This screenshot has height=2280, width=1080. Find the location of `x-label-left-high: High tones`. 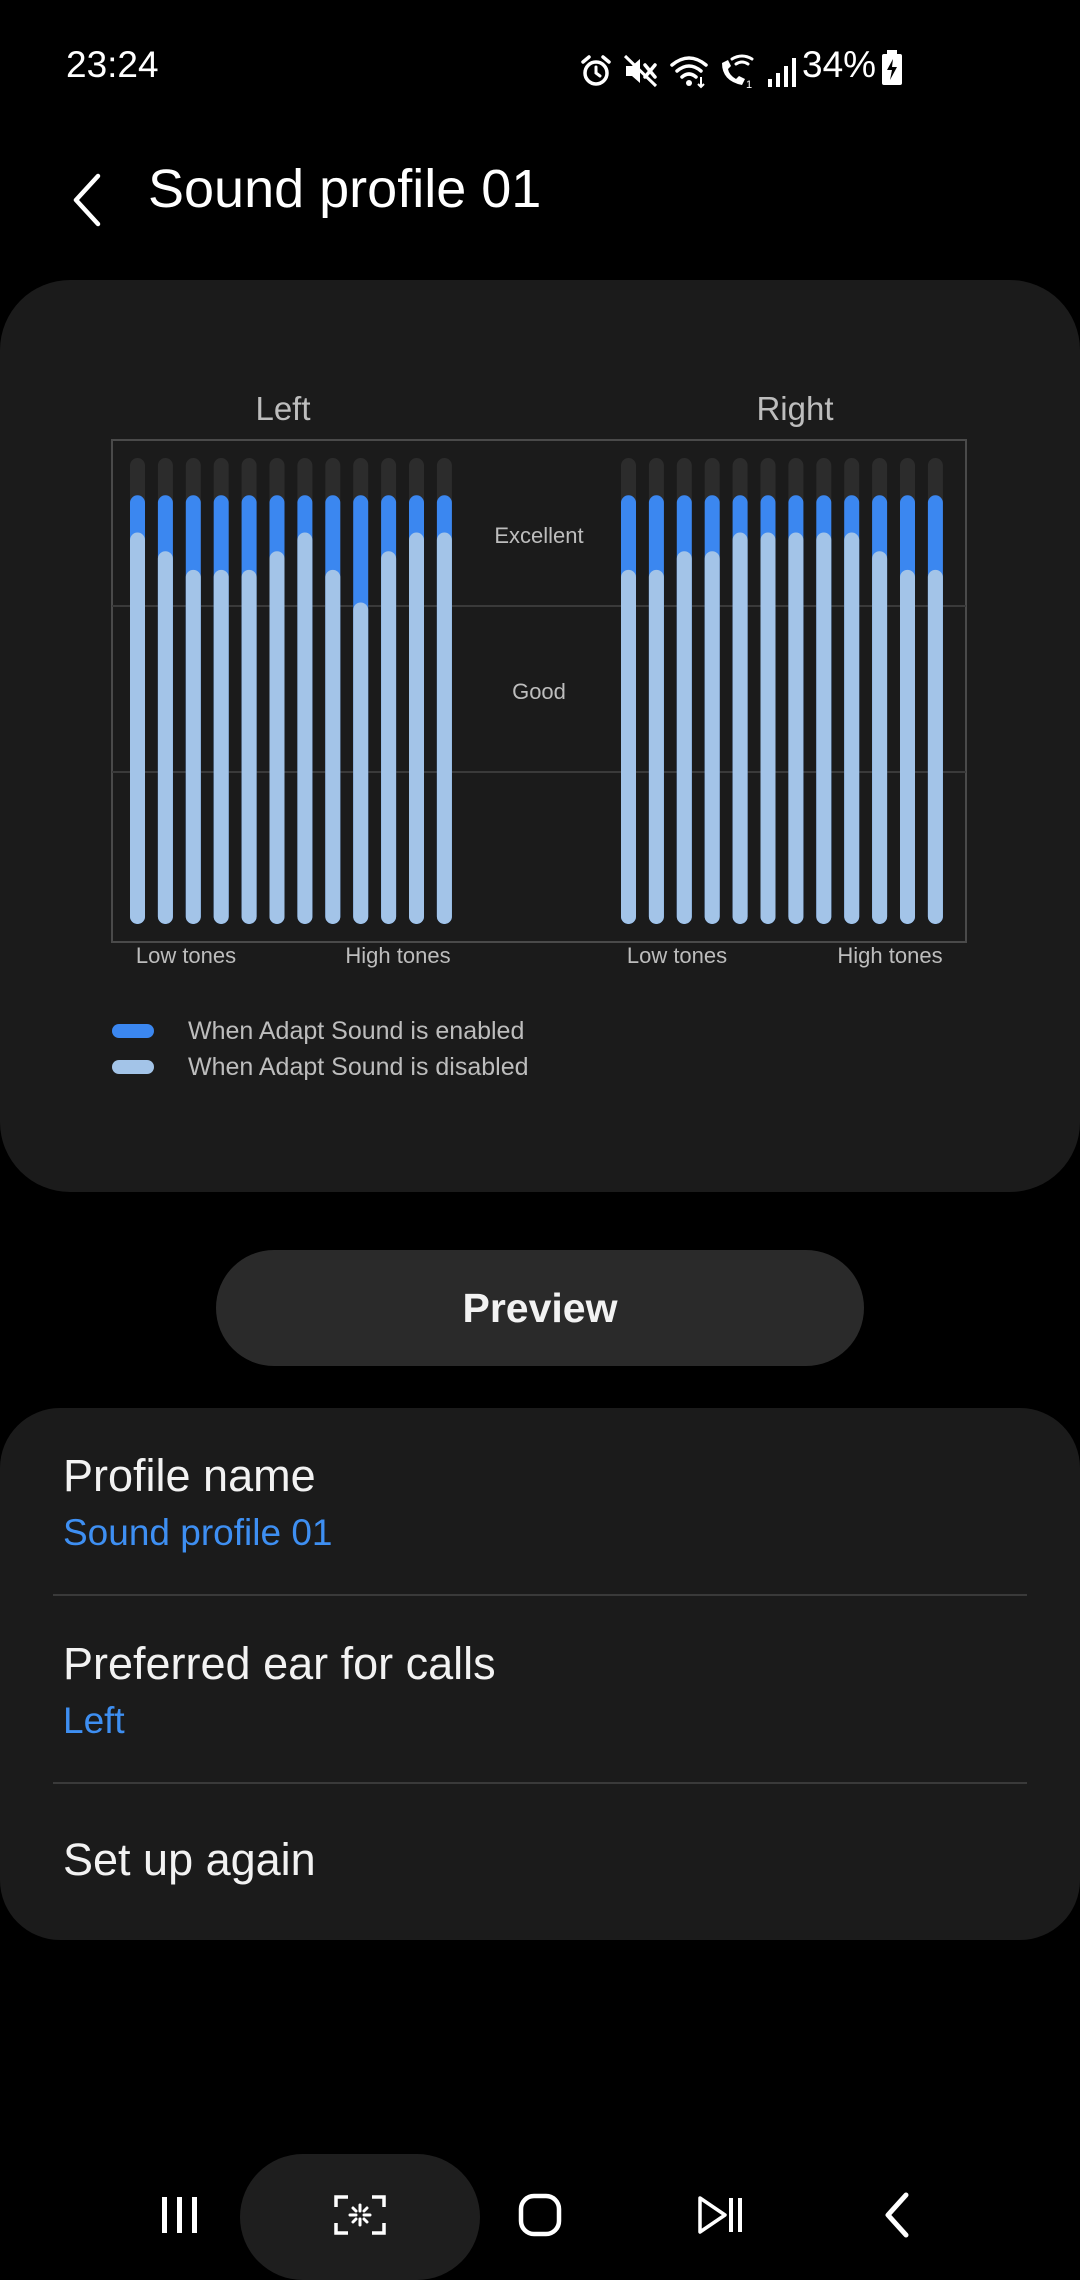

x-label-left-high: High tones is located at coordinates (397, 955).